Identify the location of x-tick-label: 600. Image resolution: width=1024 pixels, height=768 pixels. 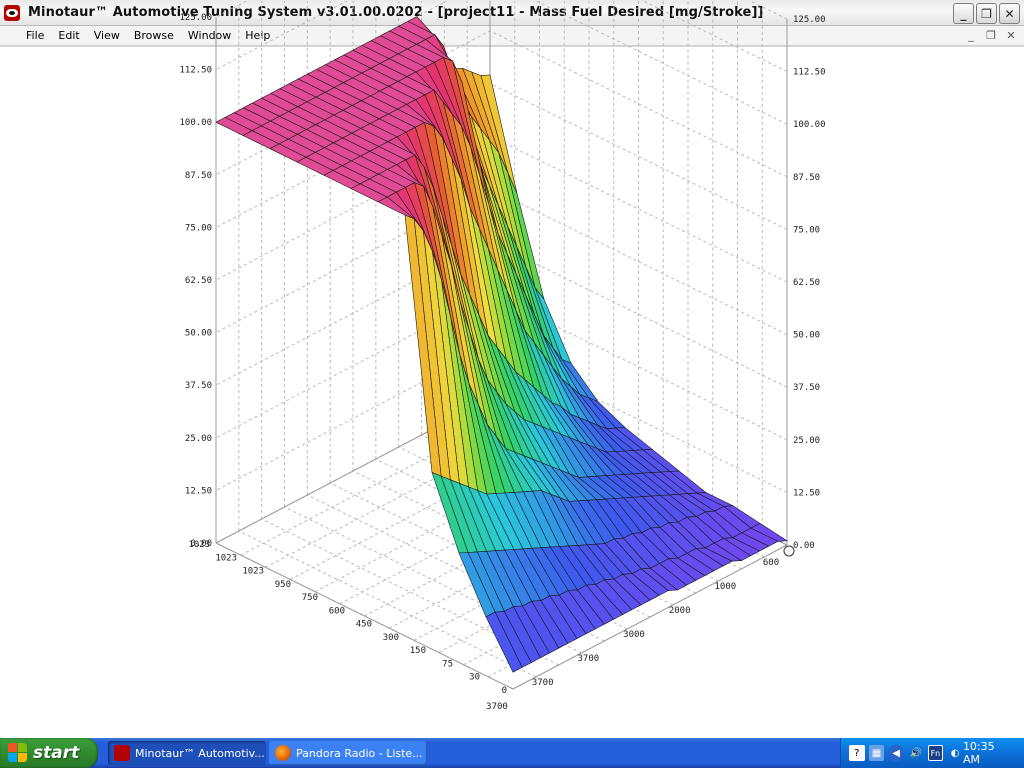
(337, 611).